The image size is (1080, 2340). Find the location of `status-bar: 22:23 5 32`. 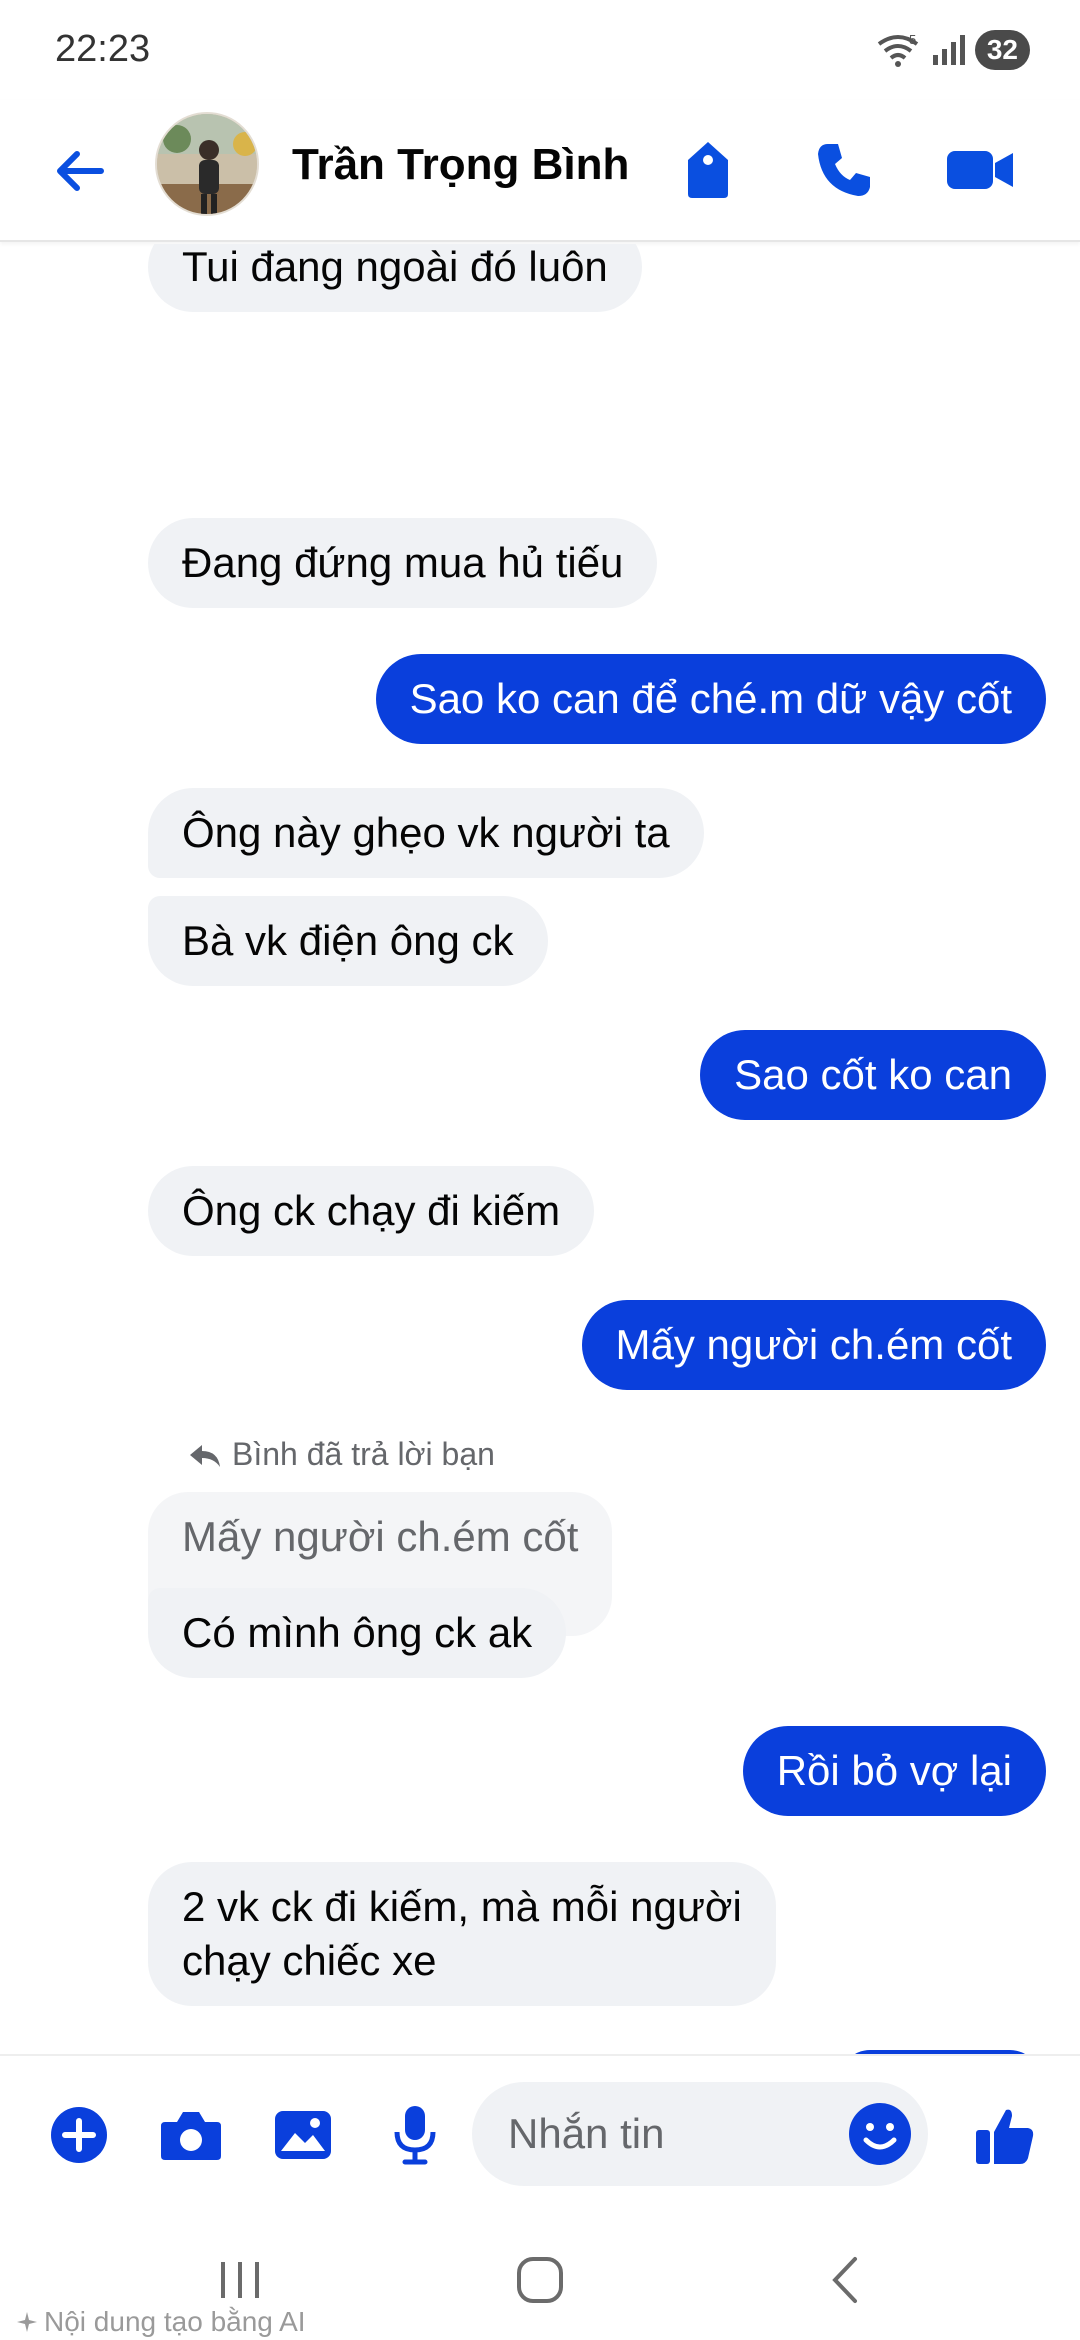

status-bar: 22:23 5 32 is located at coordinates (540, 50).